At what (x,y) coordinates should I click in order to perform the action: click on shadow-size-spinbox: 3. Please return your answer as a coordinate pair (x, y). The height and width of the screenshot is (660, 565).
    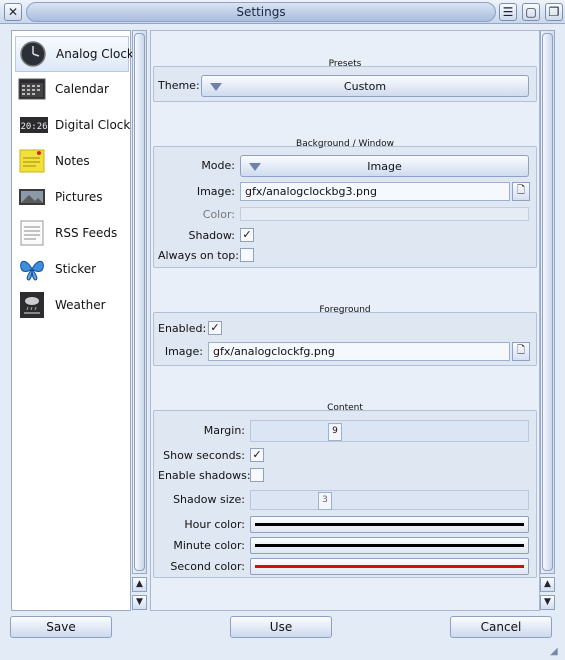
    Looking at the image, I should click on (389, 500).